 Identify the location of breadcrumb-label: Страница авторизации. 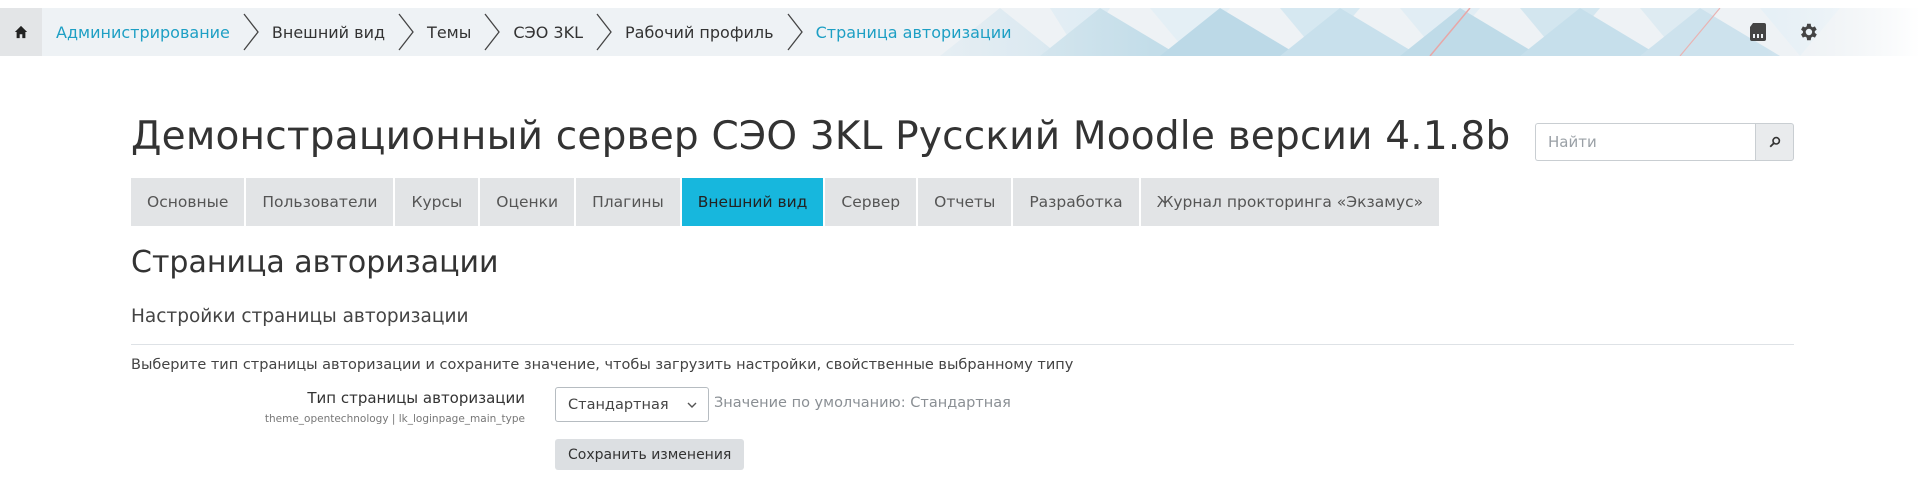
(914, 32).